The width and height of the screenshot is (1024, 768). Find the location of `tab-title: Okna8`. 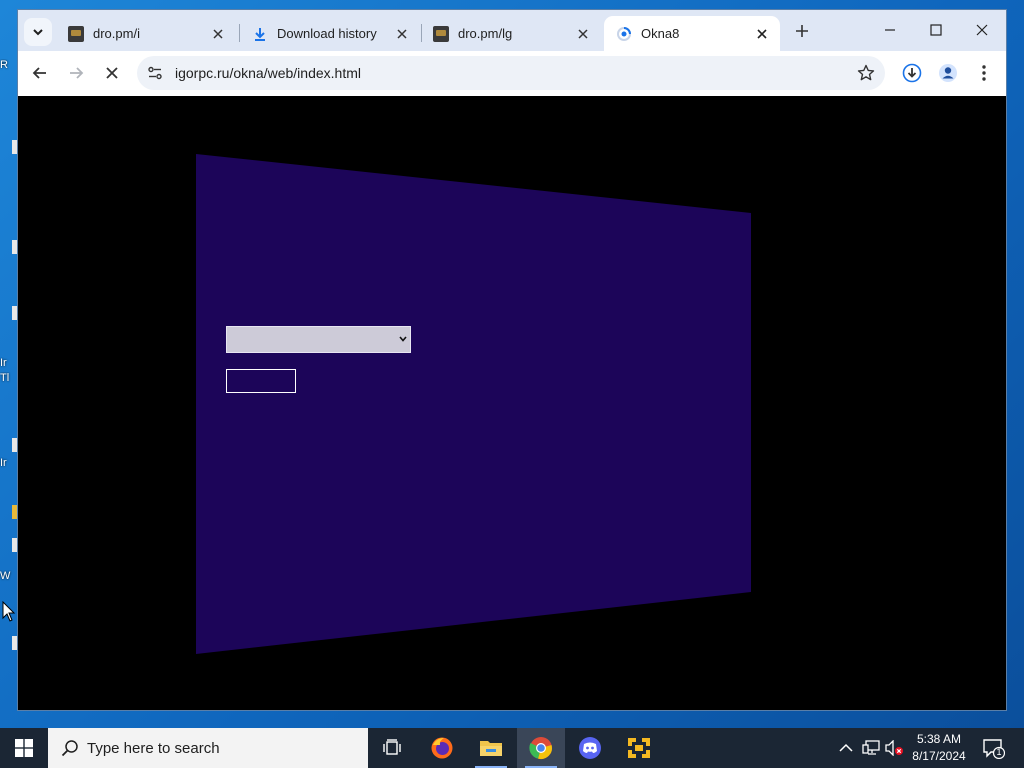

tab-title: Okna8 is located at coordinates (660, 33).